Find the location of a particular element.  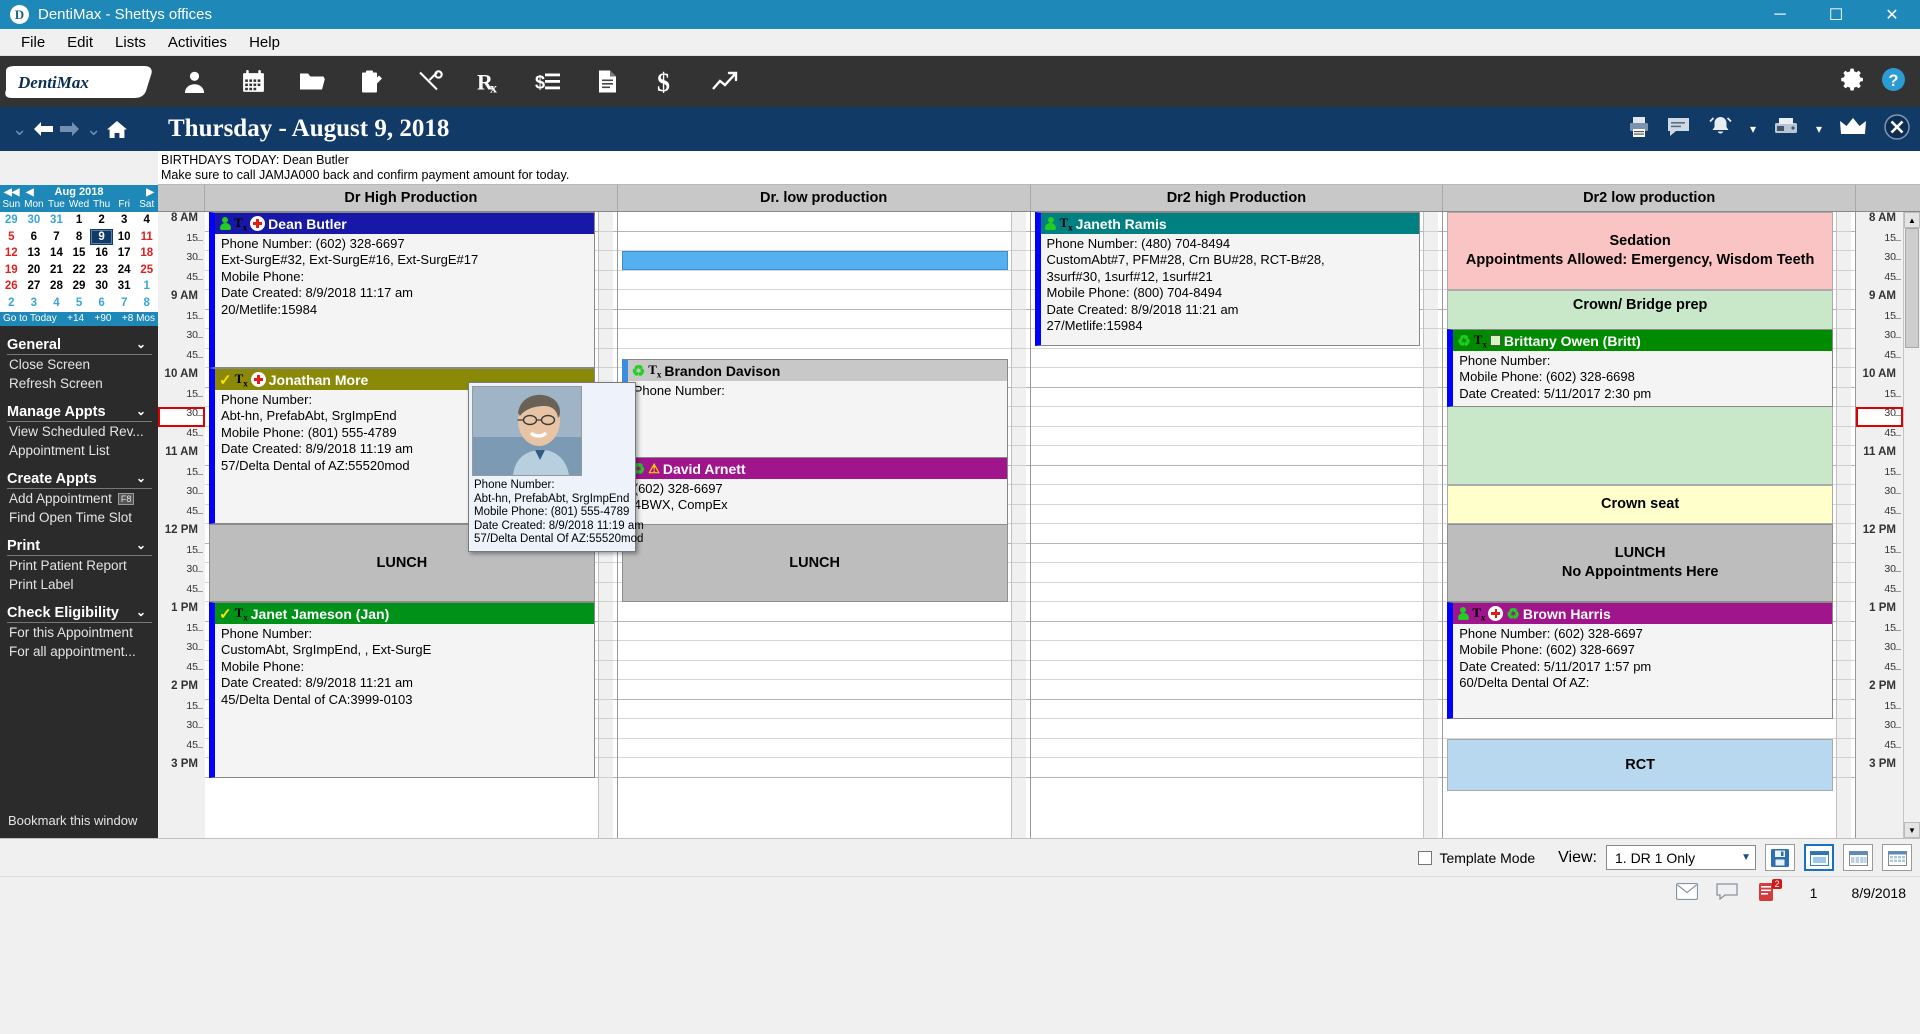

calendar-day-24: 24 is located at coordinates (124, 270).